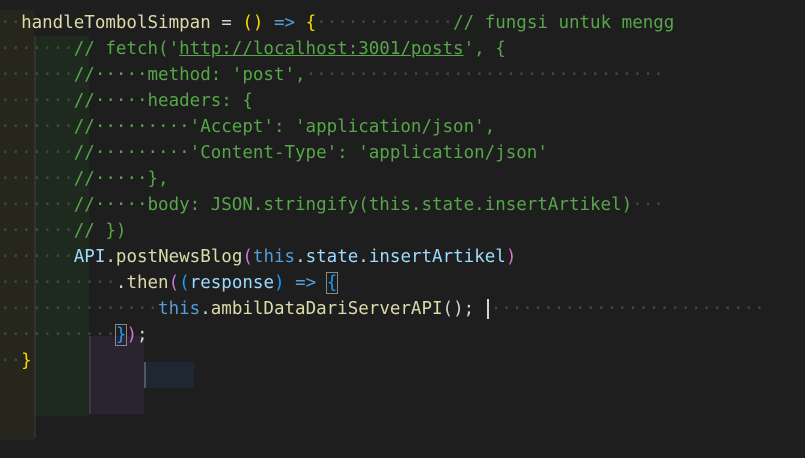 The width and height of the screenshot is (805, 458). What do you see at coordinates (326, 309) in the screenshot?
I see `code-token: ambilDataDariServerAPI` at bounding box center [326, 309].